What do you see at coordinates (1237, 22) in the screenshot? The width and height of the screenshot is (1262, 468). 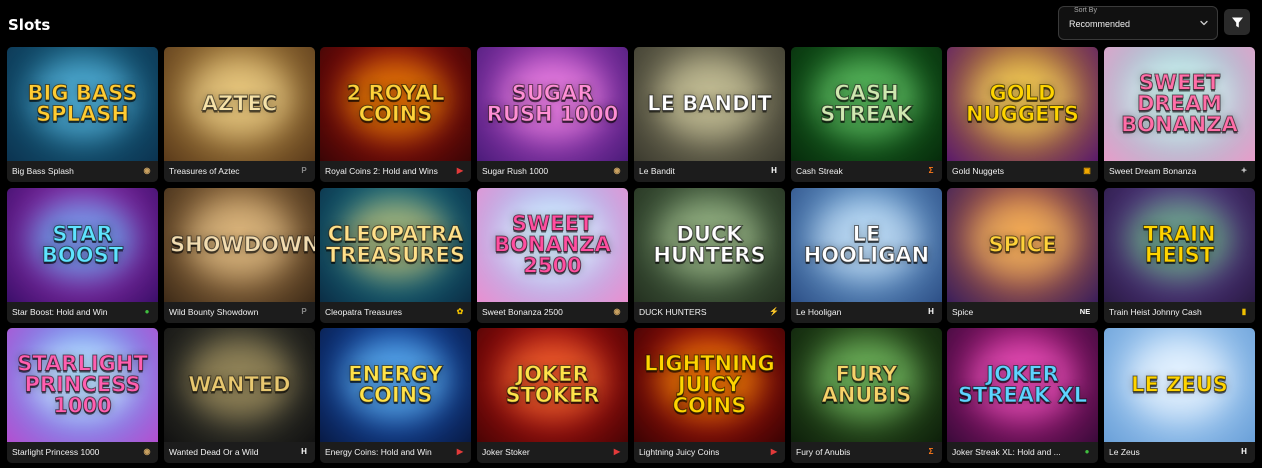 I see `filter-button` at bounding box center [1237, 22].